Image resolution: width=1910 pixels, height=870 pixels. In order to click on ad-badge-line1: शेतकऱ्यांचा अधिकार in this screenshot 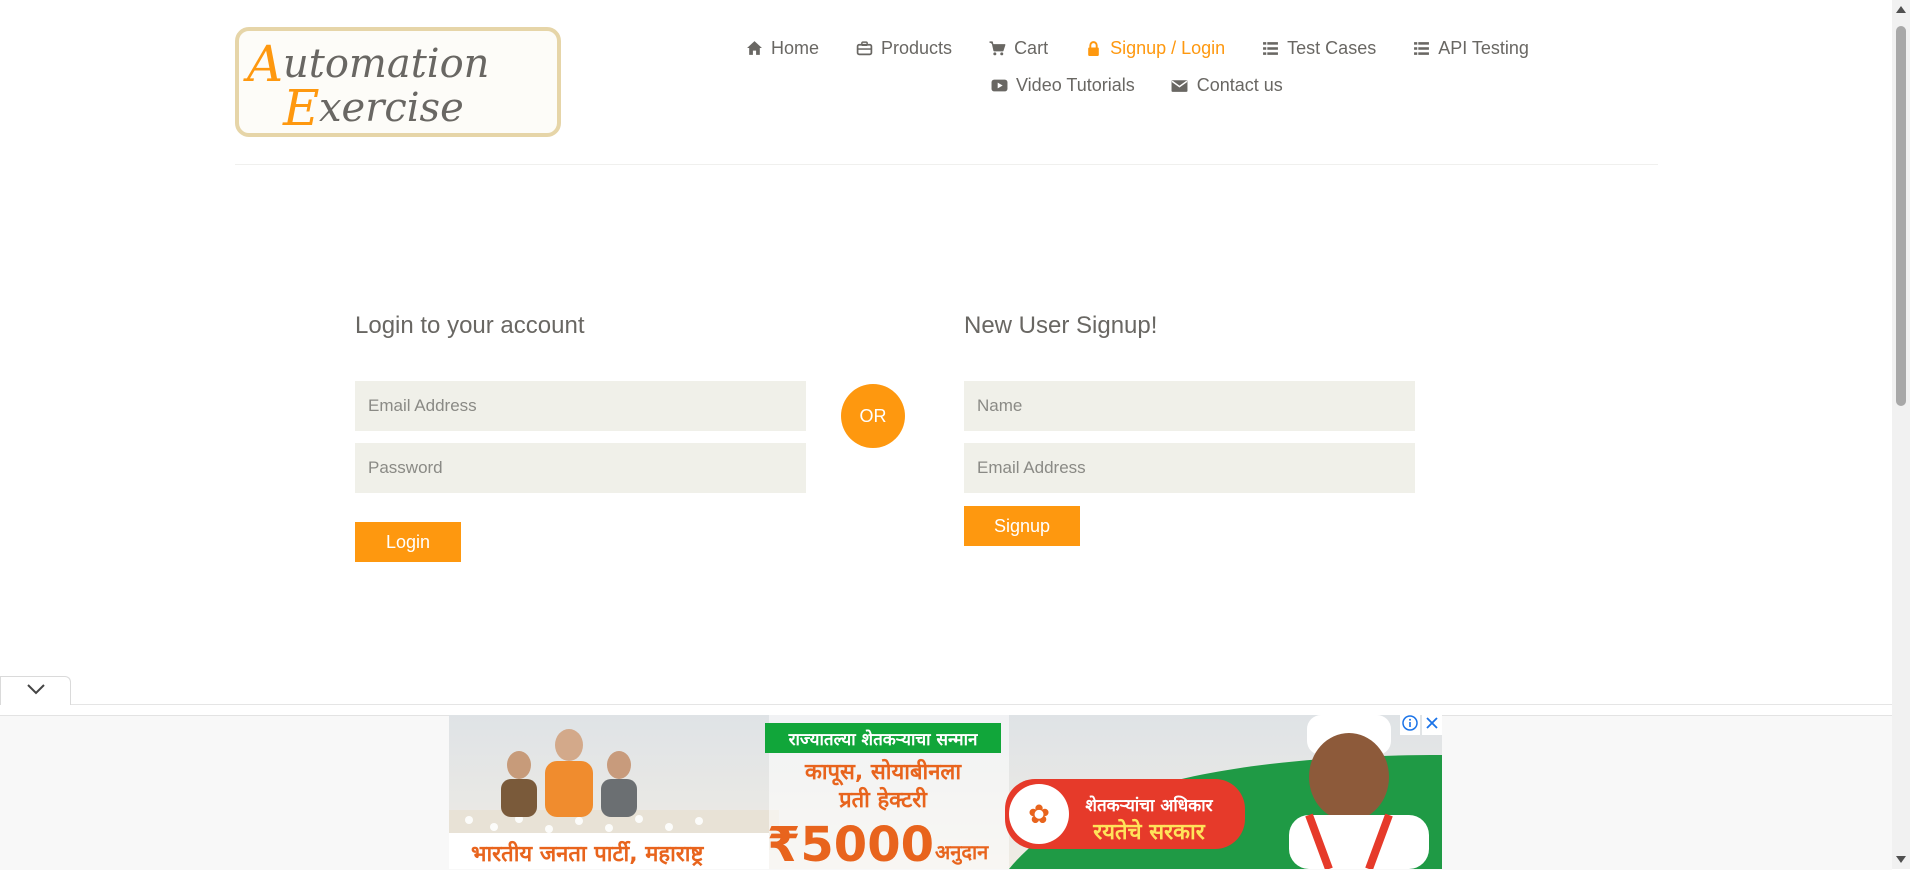, I will do `click(1149, 805)`.